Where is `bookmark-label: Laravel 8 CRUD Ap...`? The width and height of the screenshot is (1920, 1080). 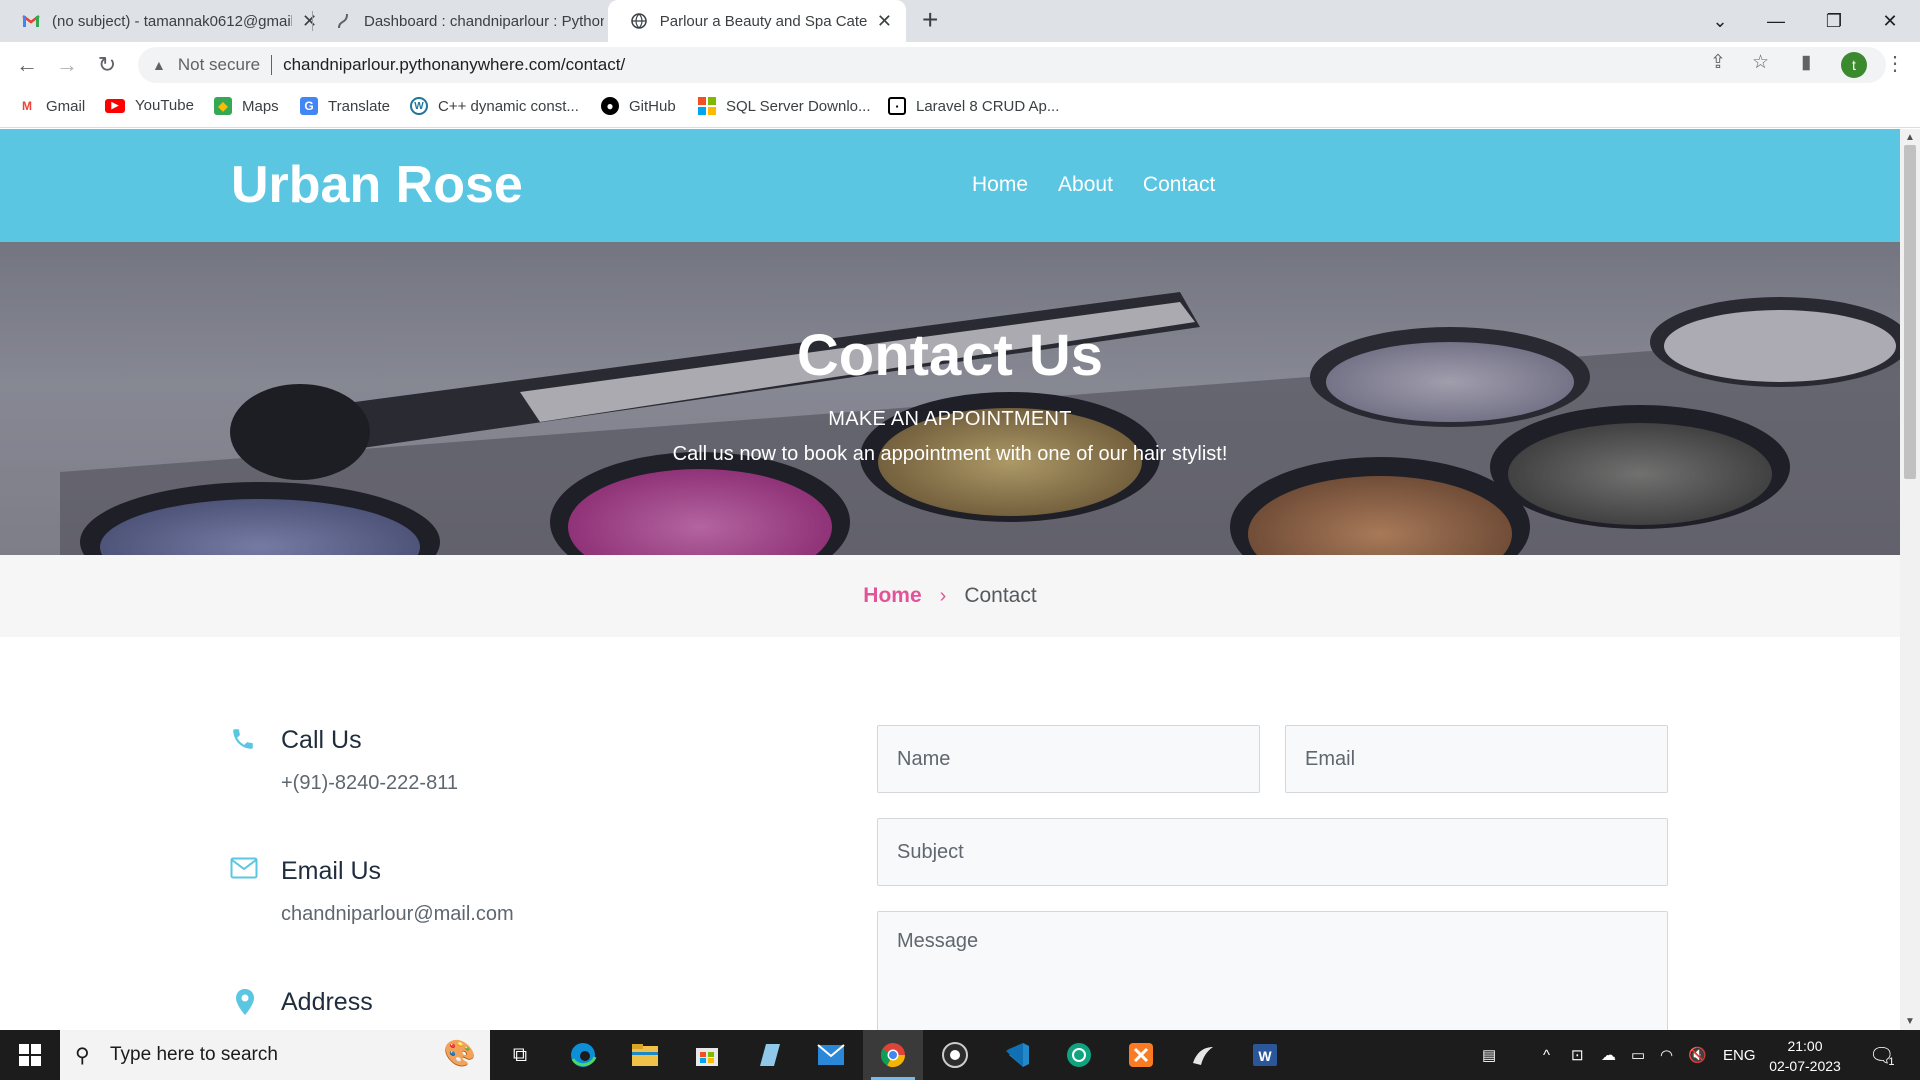 bookmark-label: Laravel 8 CRUD Ap... is located at coordinates (988, 106).